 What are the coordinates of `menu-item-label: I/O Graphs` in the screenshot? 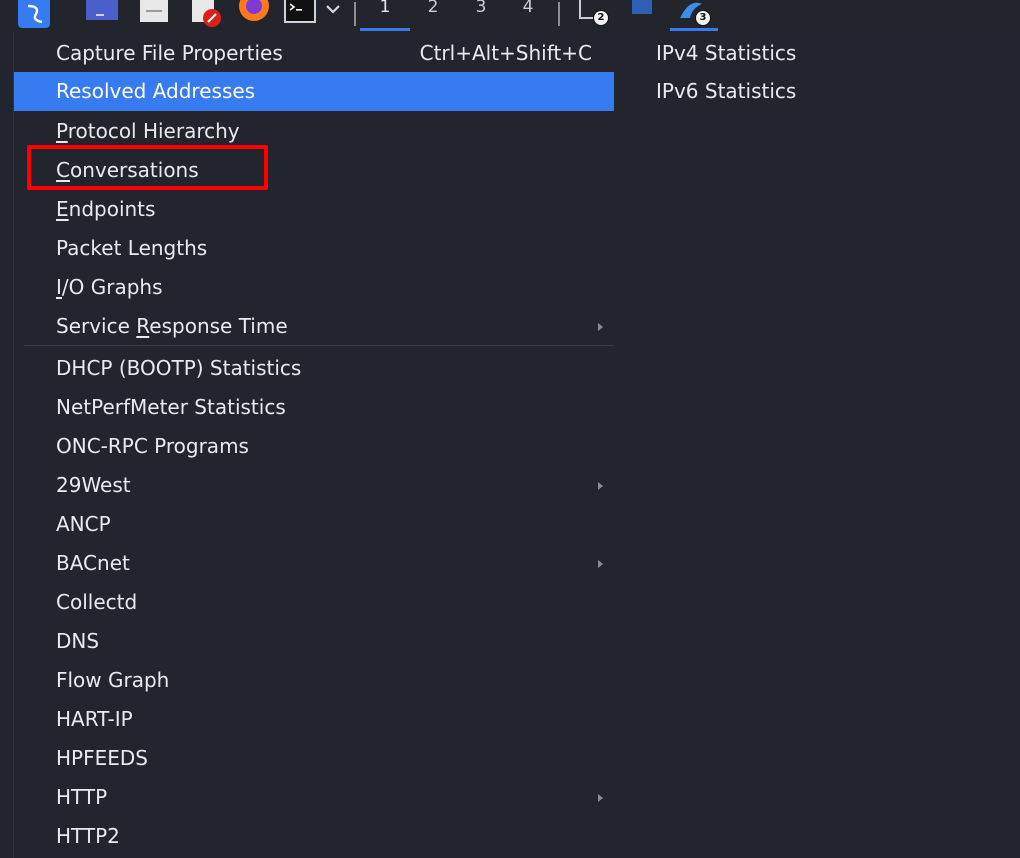 It's located at (109, 287).